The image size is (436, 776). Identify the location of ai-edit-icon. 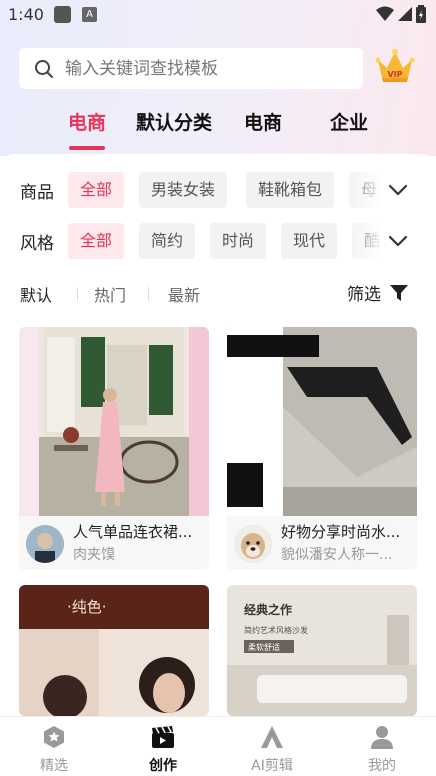
(272, 737).